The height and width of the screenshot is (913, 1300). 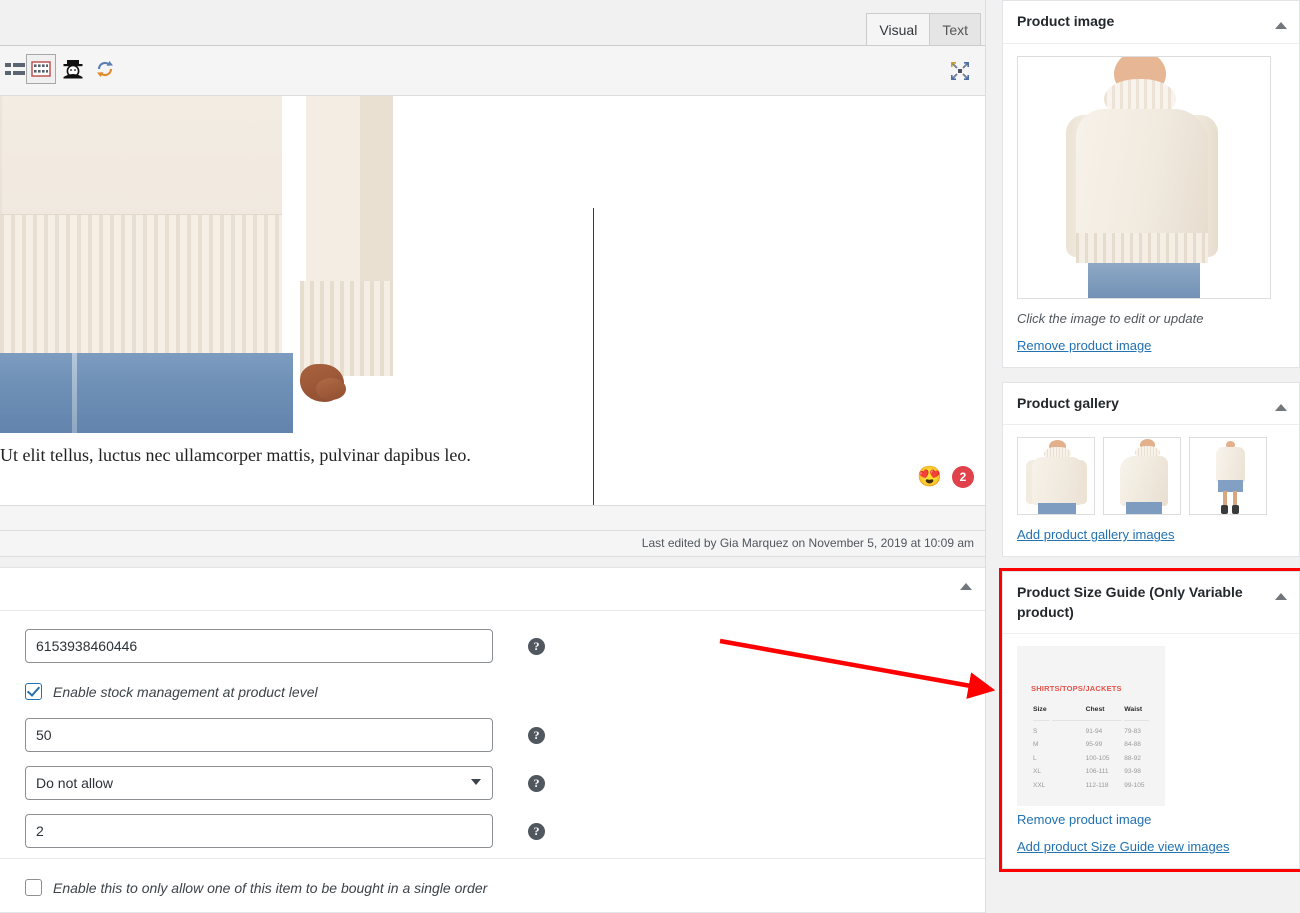 I want to click on cell-chest: 91-94, so click(x=1094, y=731).